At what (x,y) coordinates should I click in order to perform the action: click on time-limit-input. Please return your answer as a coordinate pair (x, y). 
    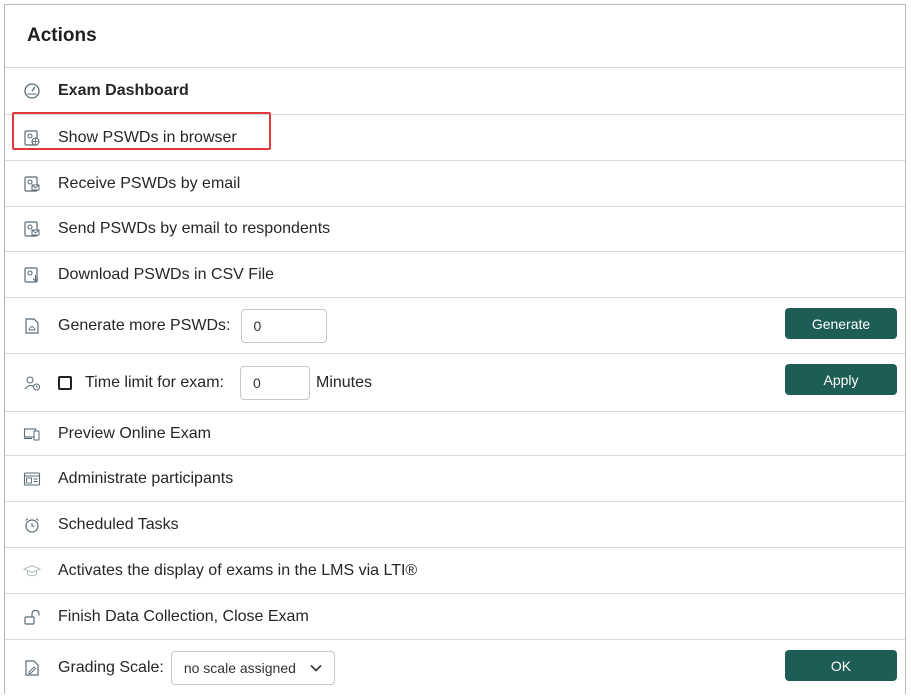
    Looking at the image, I should click on (274, 382).